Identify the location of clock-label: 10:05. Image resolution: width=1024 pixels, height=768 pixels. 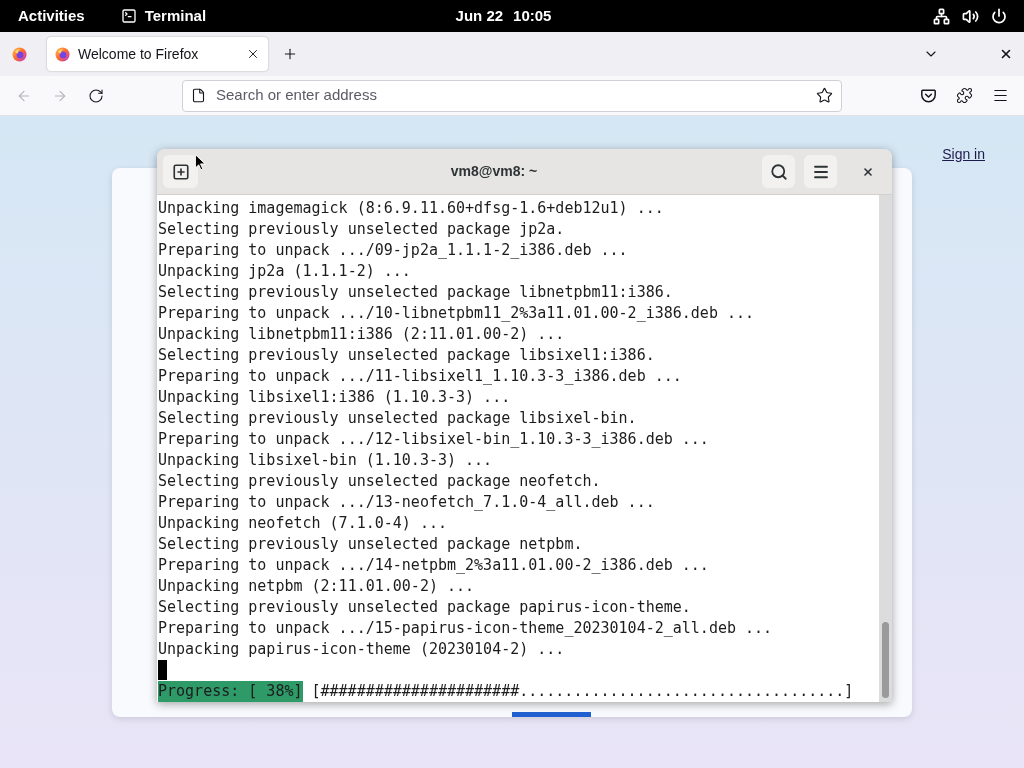
(532, 16).